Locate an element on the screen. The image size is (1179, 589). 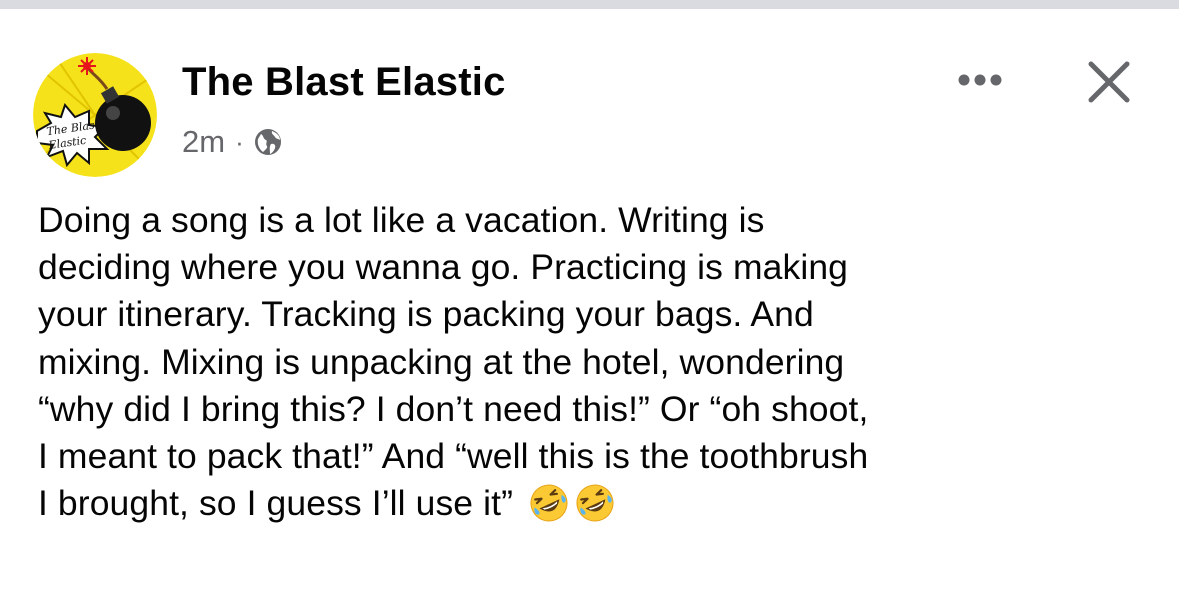
page-avatar: The Blast Elastic is located at coordinates (95, 115).